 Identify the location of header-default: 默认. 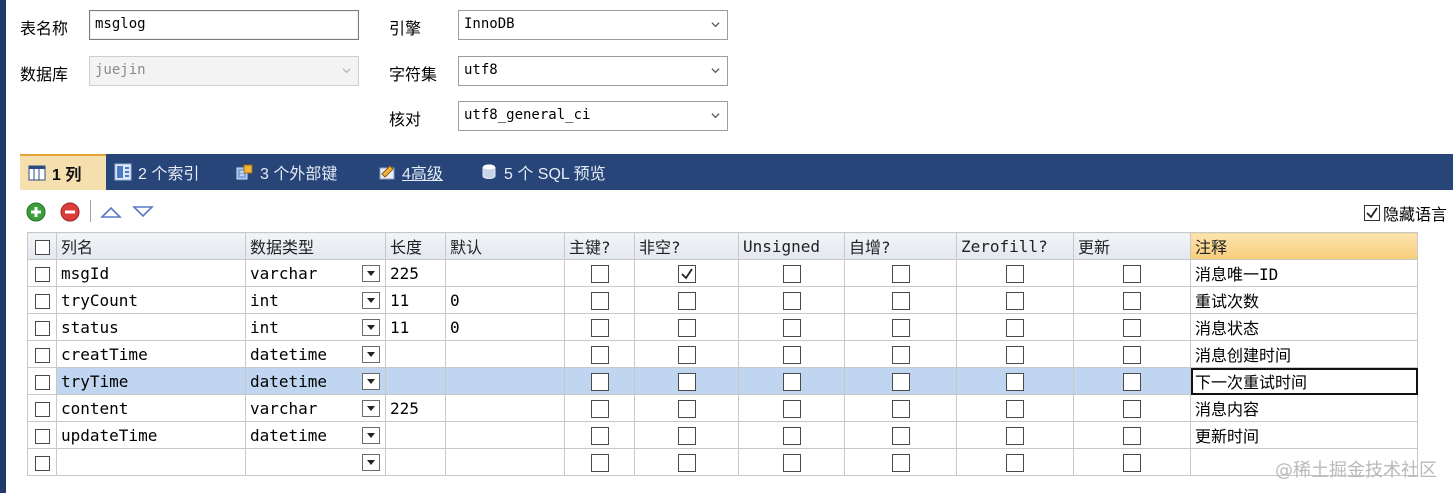
(505, 246).